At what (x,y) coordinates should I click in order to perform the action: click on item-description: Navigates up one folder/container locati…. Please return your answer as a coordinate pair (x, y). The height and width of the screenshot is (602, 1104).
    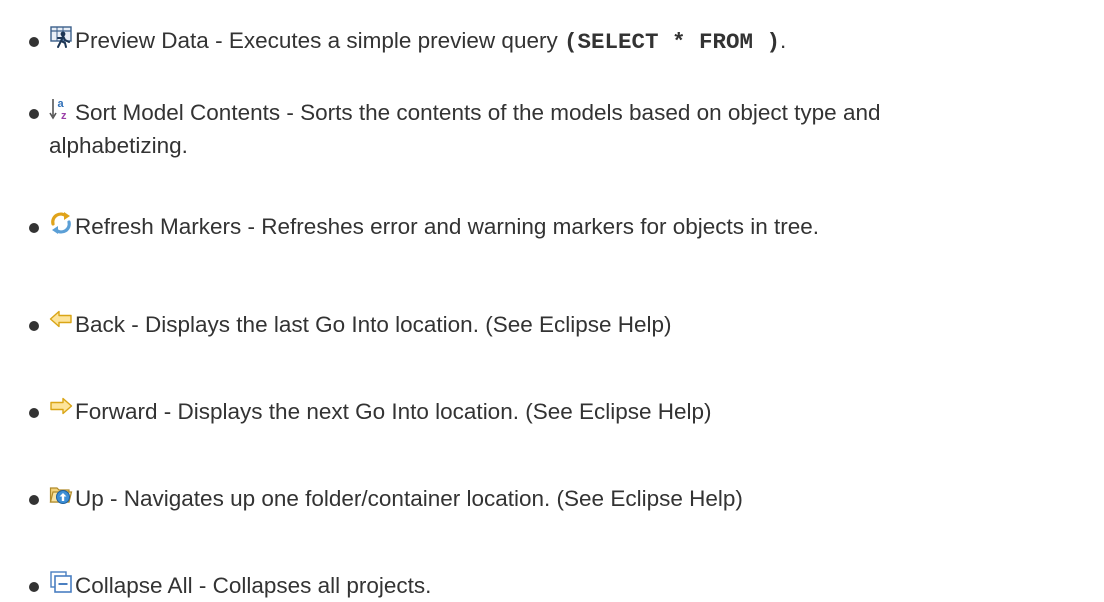
    Looking at the image, I should click on (433, 498).